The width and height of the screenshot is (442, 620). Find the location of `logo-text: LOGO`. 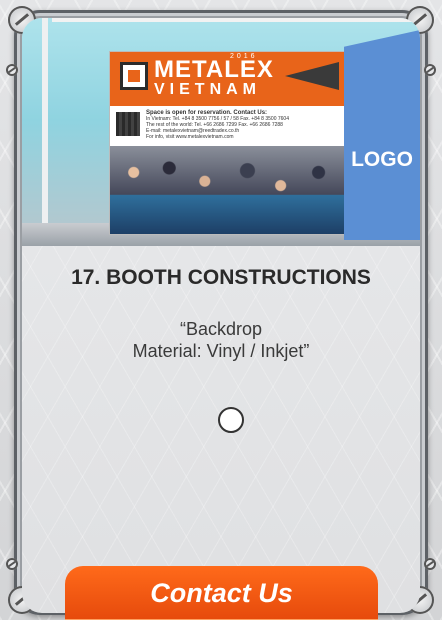

logo-text: LOGO is located at coordinates (382, 159).